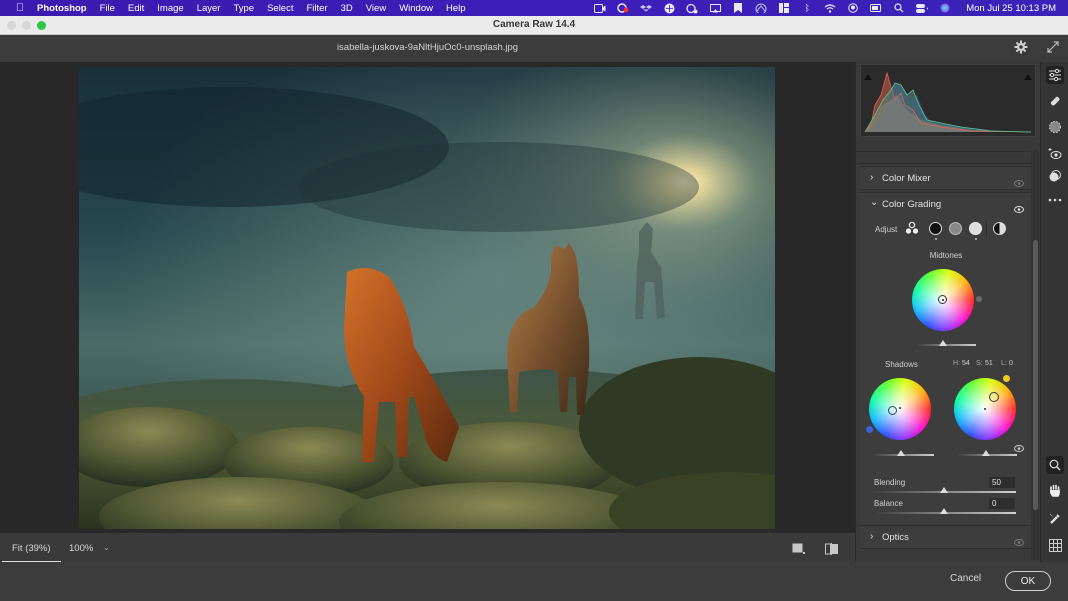 Image resolution: width=1068 pixels, height=601 pixels. Describe the element at coordinates (761, 8) in the screenshot. I see `arc-icon` at that location.